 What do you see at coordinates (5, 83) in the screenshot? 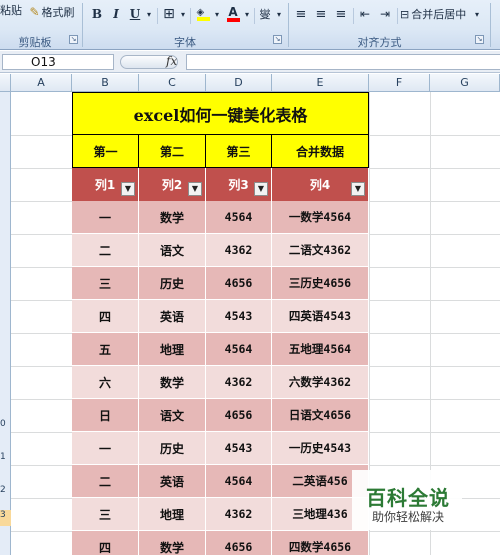
I see `select-all-corner` at bounding box center [5, 83].